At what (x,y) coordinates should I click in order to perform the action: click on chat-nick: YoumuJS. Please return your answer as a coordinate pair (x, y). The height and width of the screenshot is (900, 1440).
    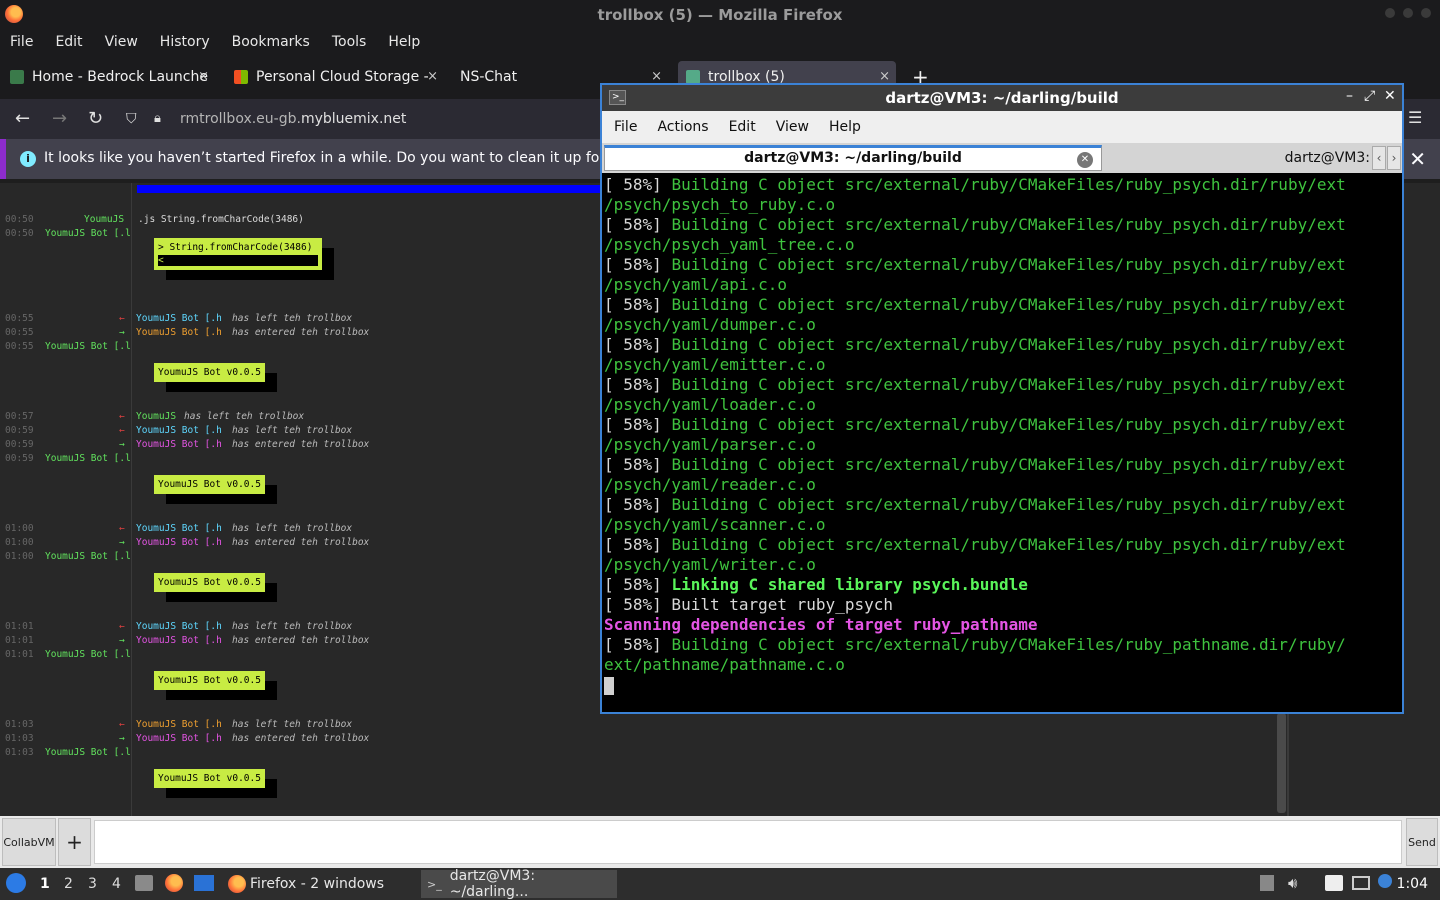
    Looking at the image, I should click on (104, 219).